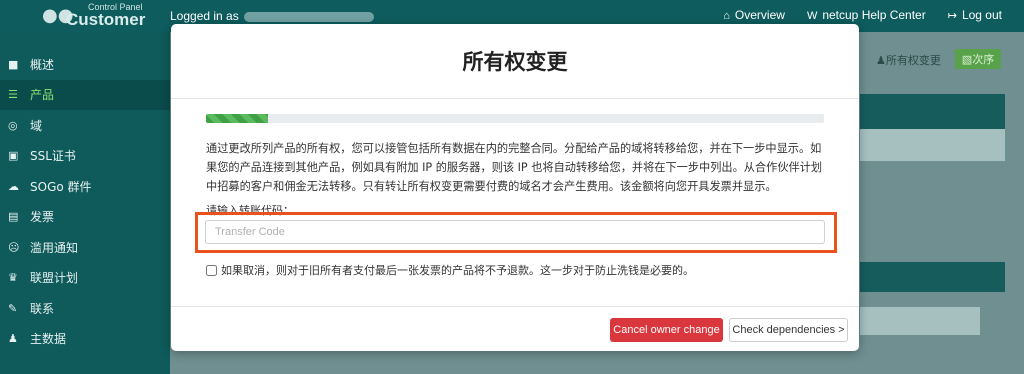 The image size is (1024, 374). What do you see at coordinates (85, 278) in the screenshot?
I see `sidebar-item-affiliate: ♛ 联盟计划` at bounding box center [85, 278].